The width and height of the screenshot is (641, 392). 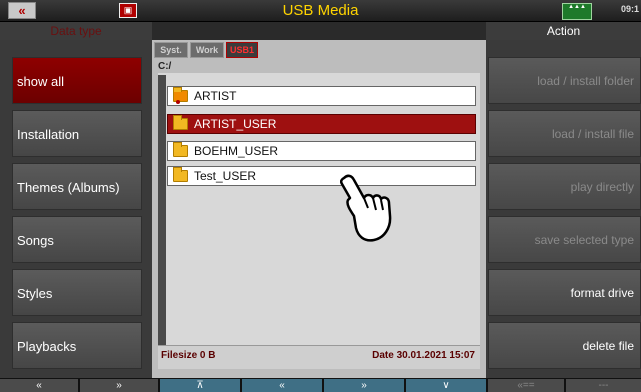 I want to click on top-bar: « ▣ USB Media ▲▲▲ 09:1, so click(x=320, y=11).